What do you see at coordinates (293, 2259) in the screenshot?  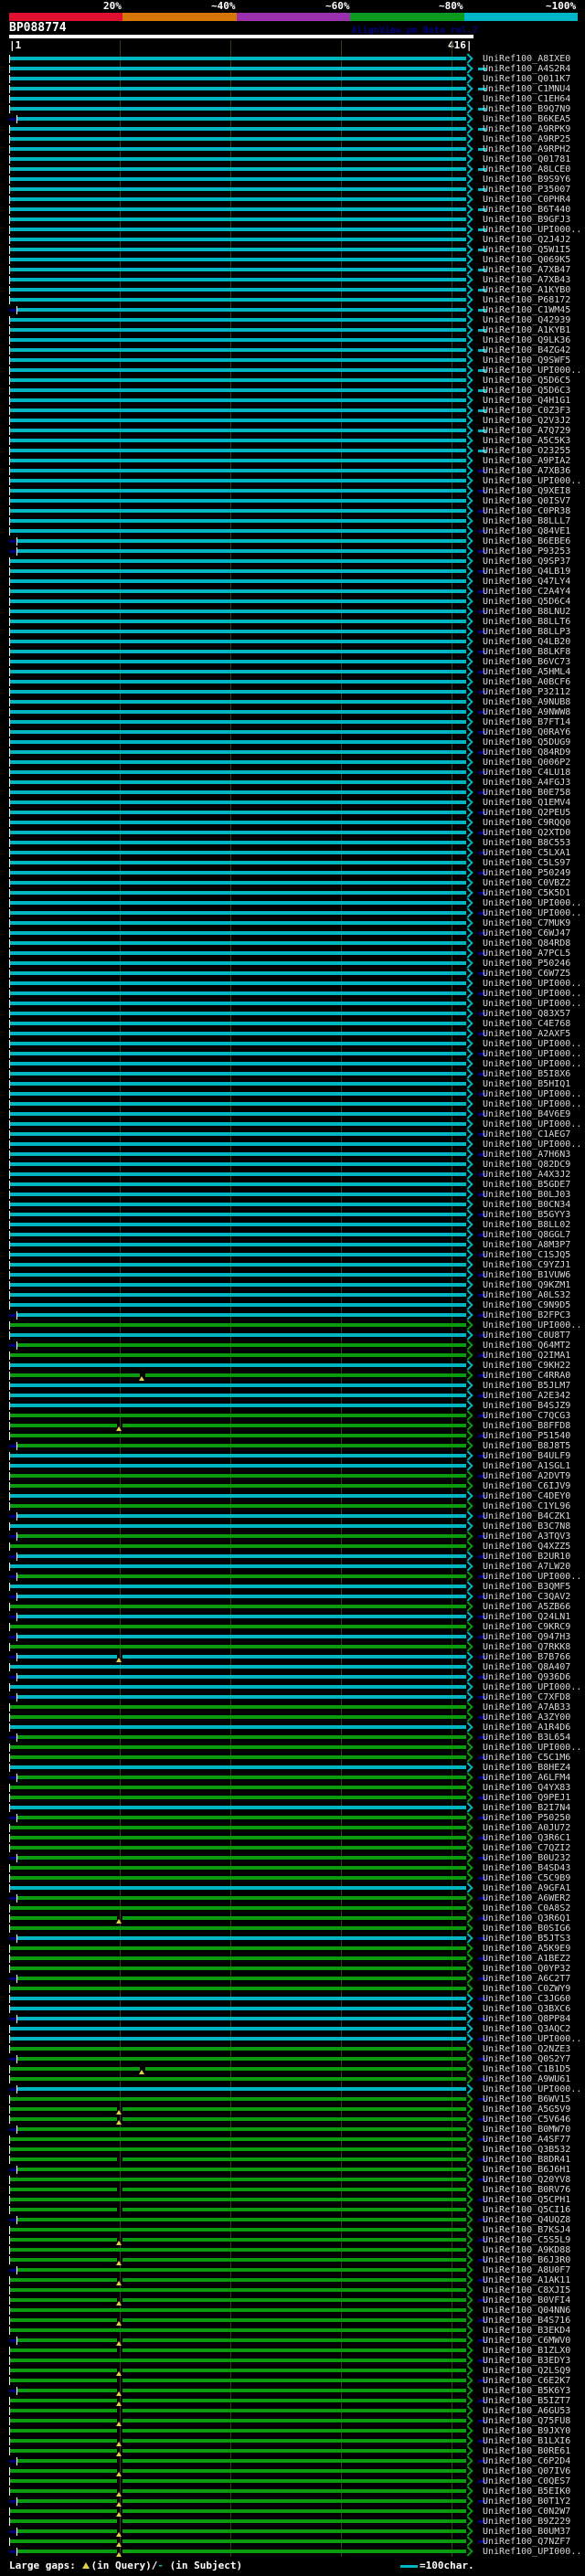 I see `hit-row: UniRef100_B6J3R0` at bounding box center [293, 2259].